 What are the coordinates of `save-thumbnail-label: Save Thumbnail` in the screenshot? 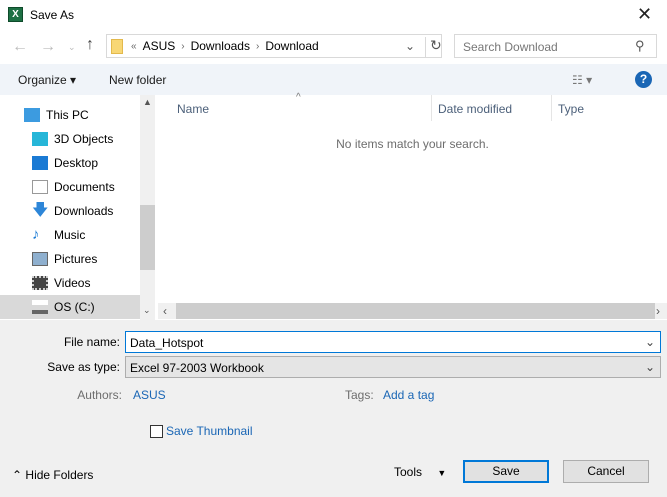 It's located at (209, 431).